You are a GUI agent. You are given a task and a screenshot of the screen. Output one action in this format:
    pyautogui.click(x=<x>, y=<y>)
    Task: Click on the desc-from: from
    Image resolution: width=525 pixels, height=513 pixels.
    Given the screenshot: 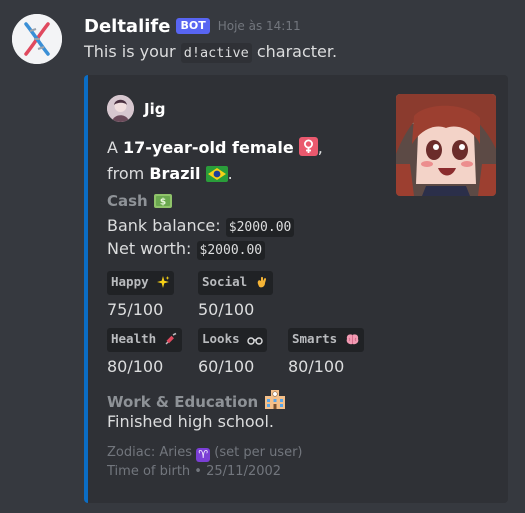 What is the action you would take?
    pyautogui.click(x=128, y=173)
    